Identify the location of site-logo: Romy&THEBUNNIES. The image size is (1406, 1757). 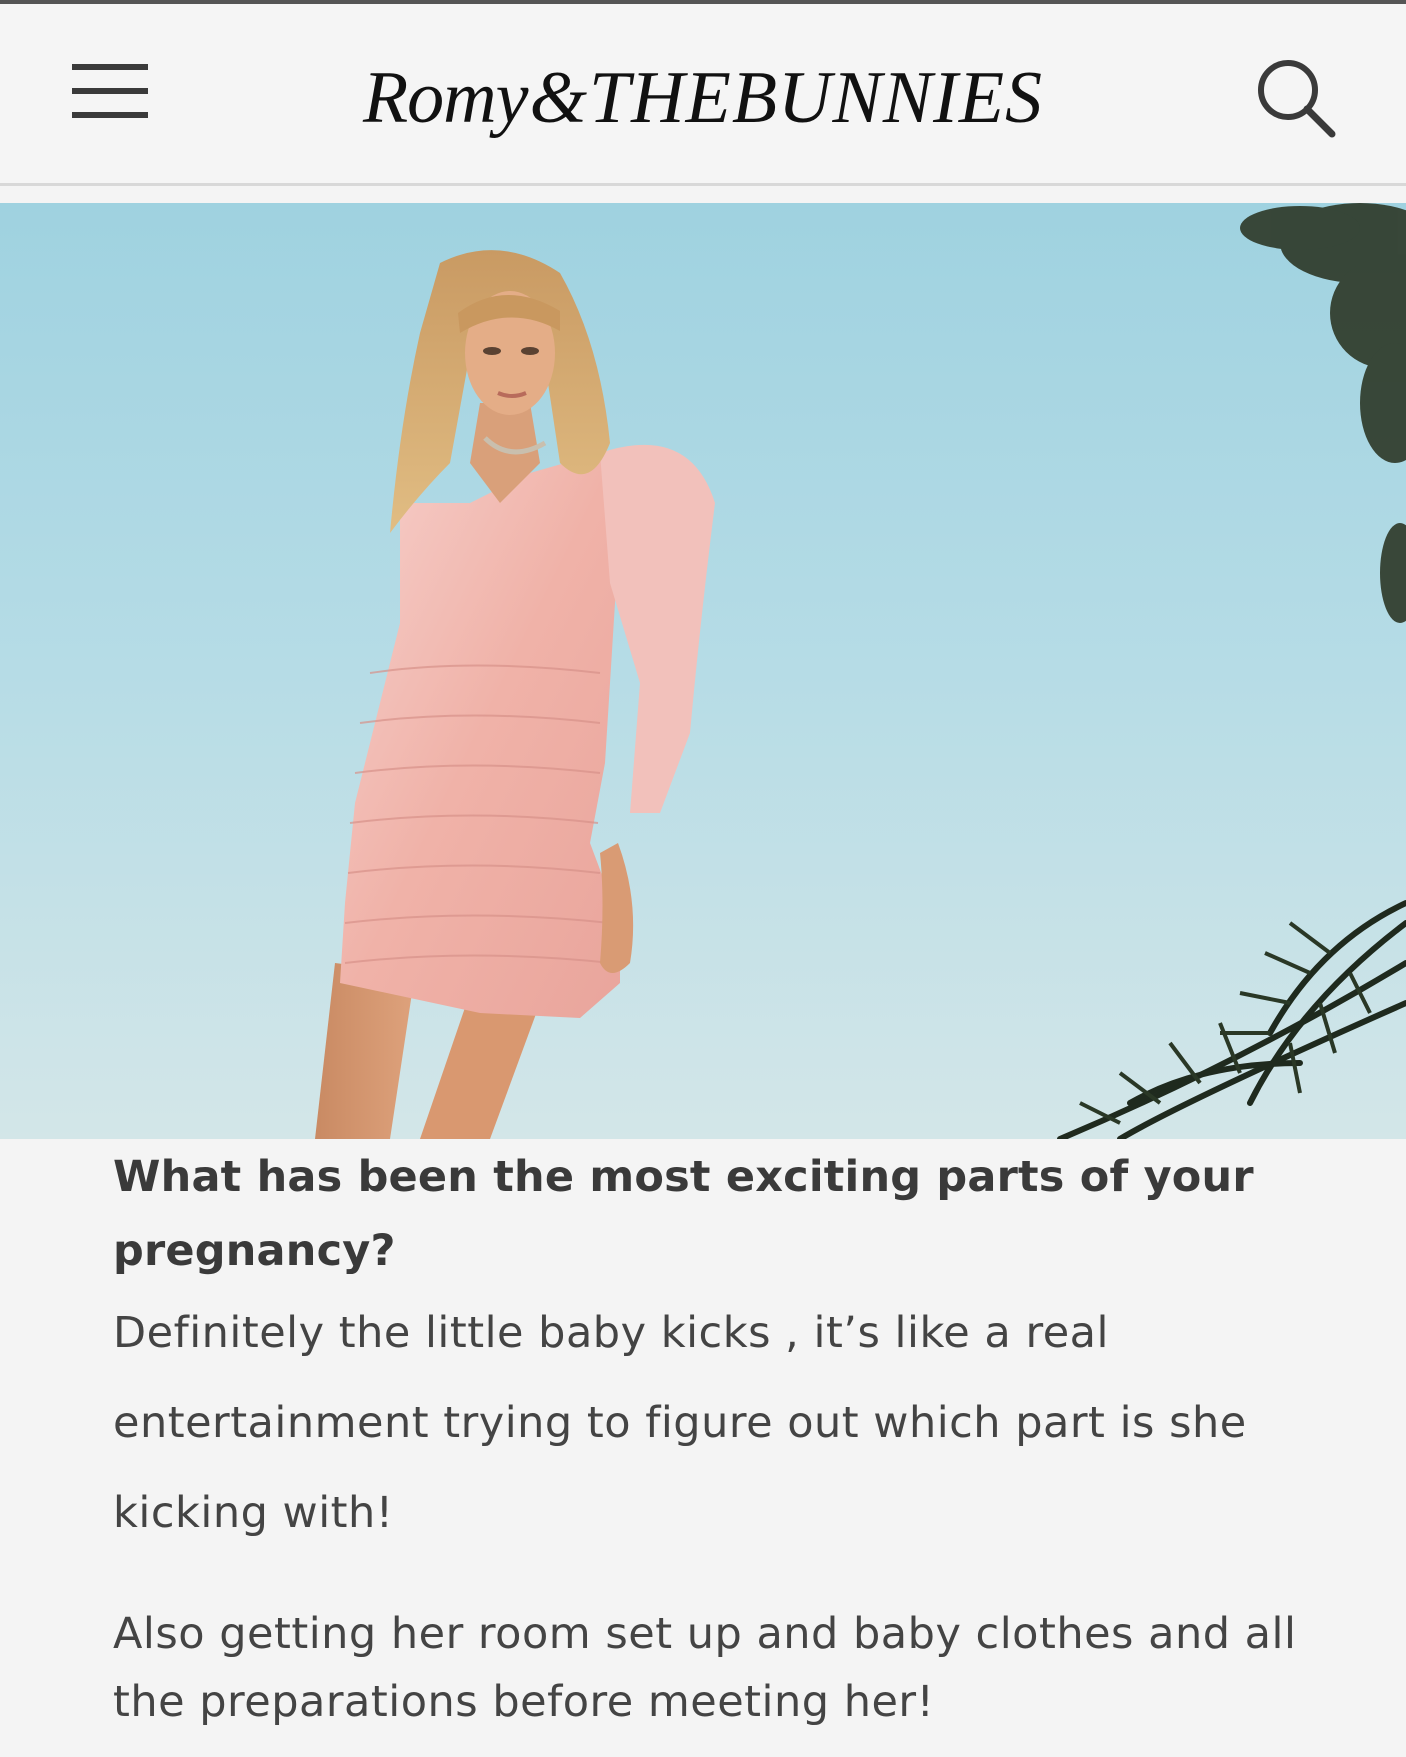
(703, 98).